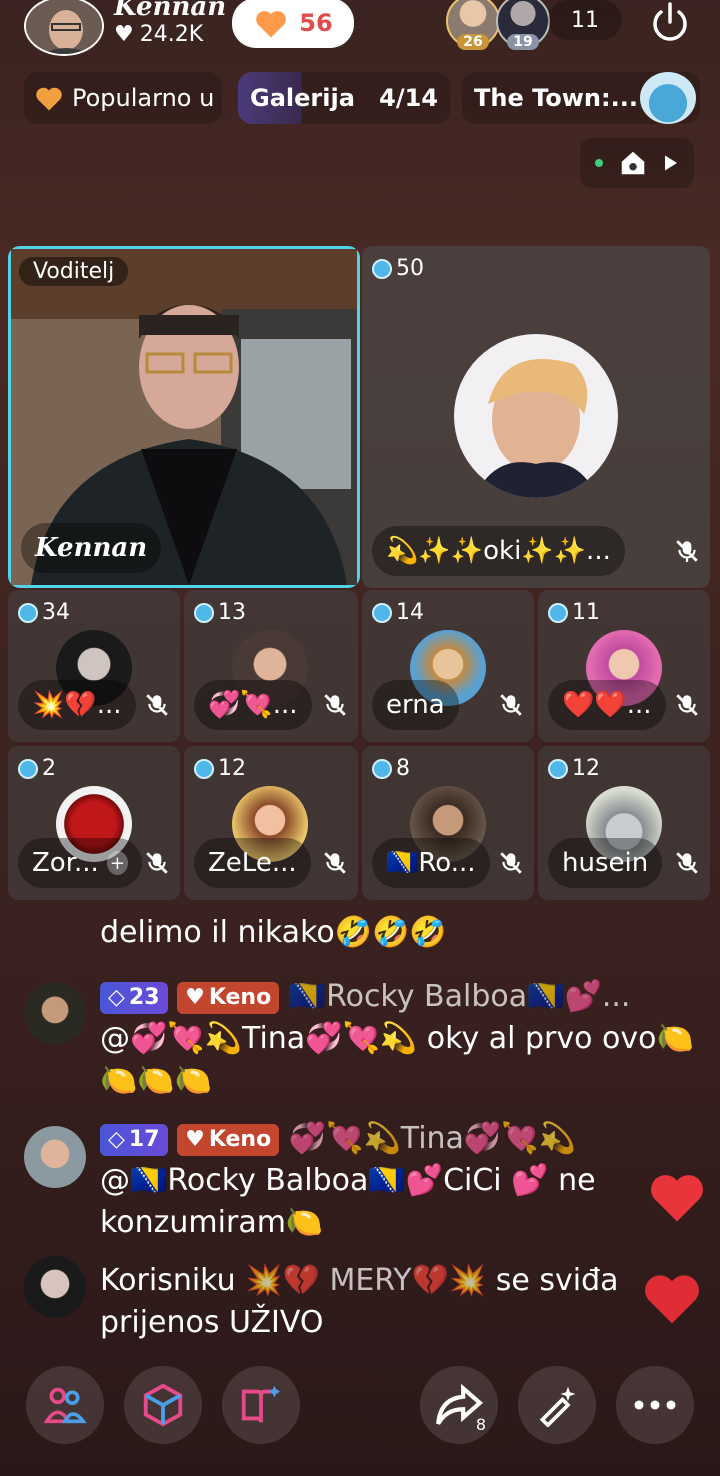  What do you see at coordinates (293, 24) in the screenshot?
I see `like-button: 56` at bounding box center [293, 24].